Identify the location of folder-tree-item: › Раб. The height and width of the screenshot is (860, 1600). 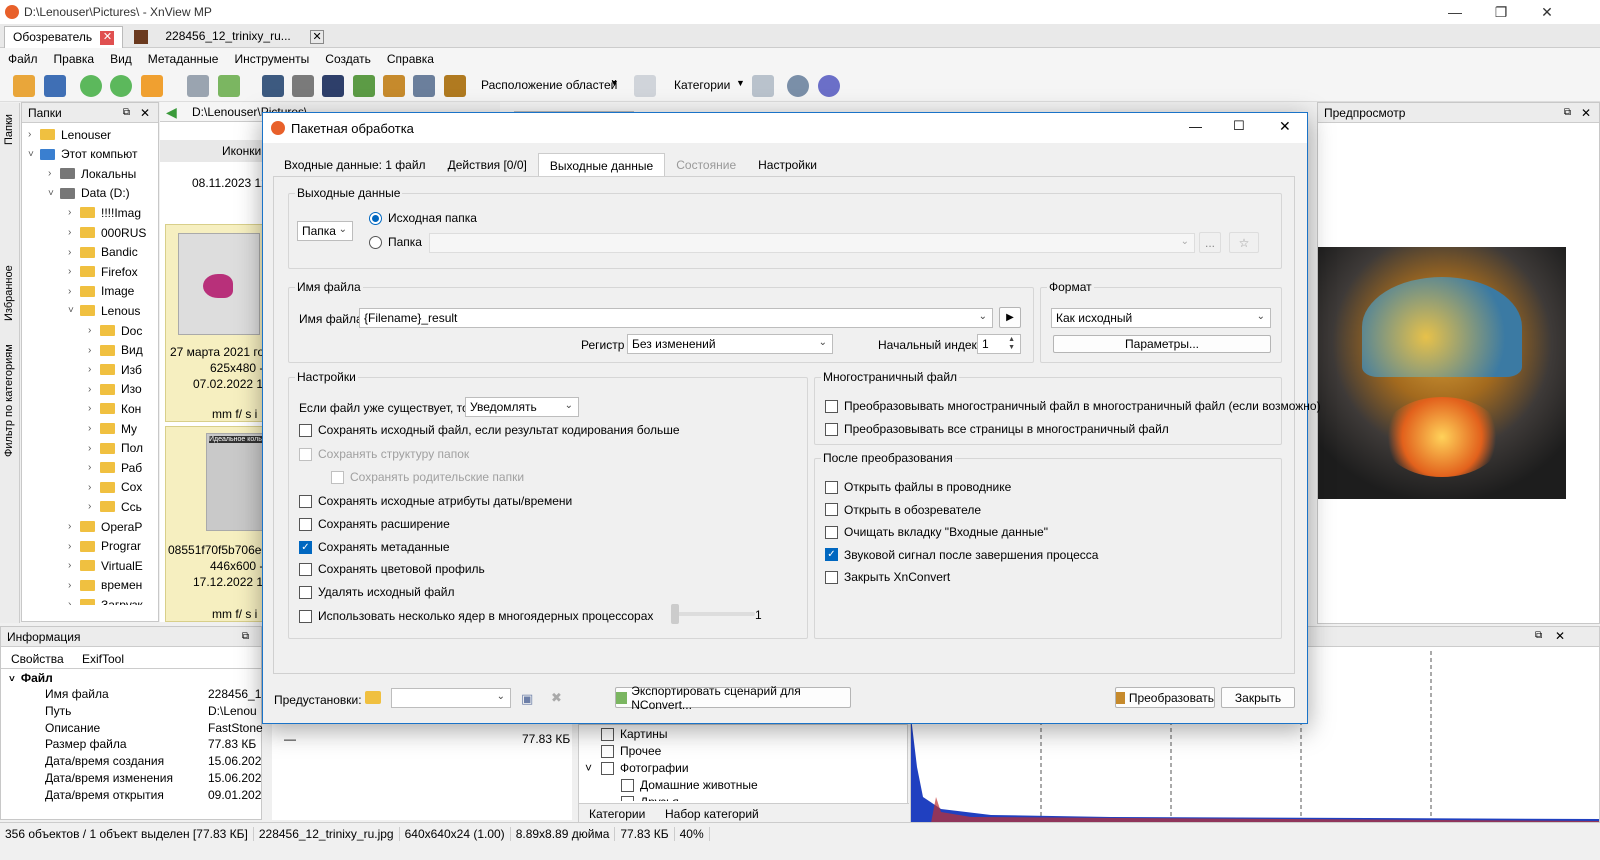
(82, 467).